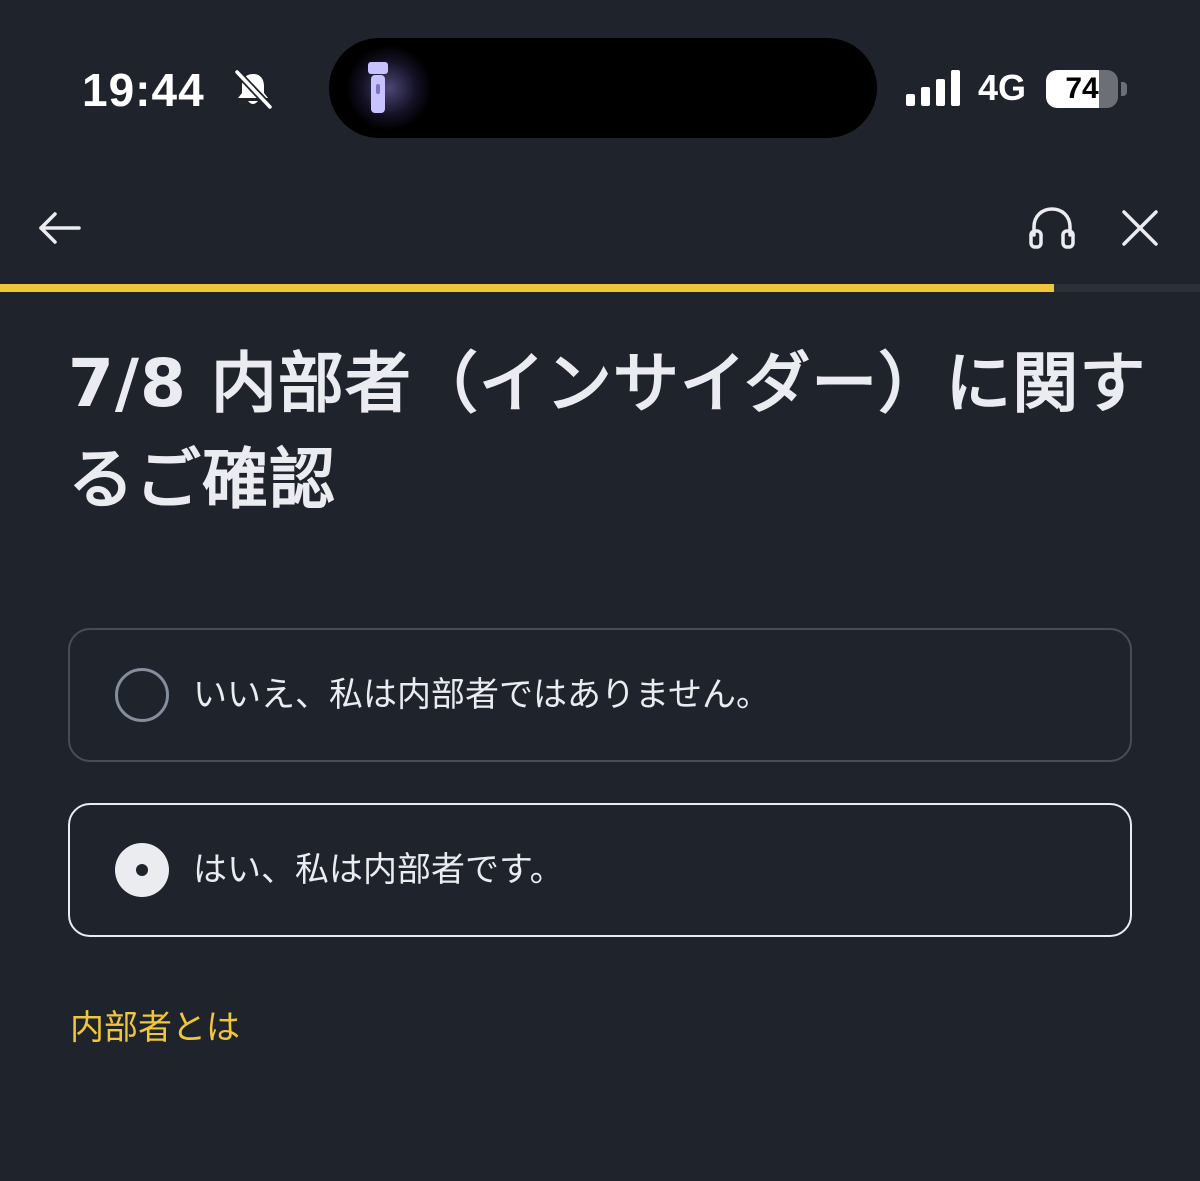 This screenshot has height=1181, width=1200. Describe the element at coordinates (389, 88) in the screenshot. I see `flashlight-glow` at that location.